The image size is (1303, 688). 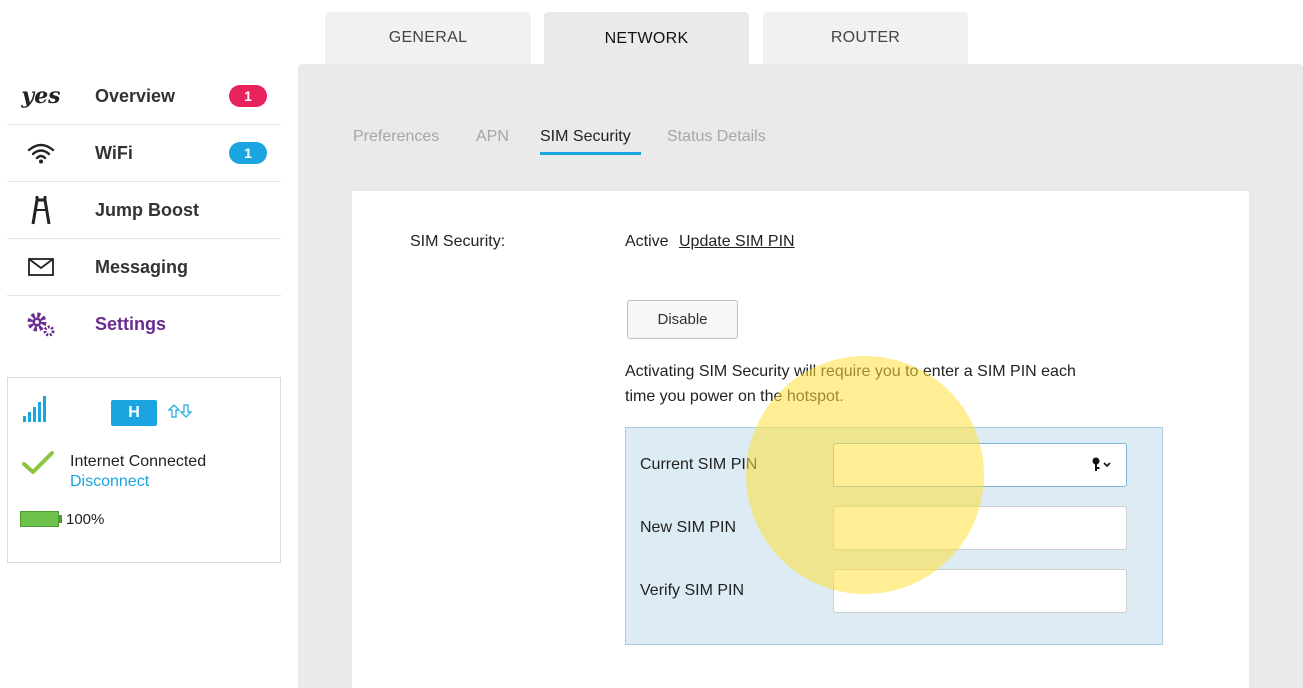 What do you see at coordinates (38, 465) in the screenshot?
I see `check-icon` at bounding box center [38, 465].